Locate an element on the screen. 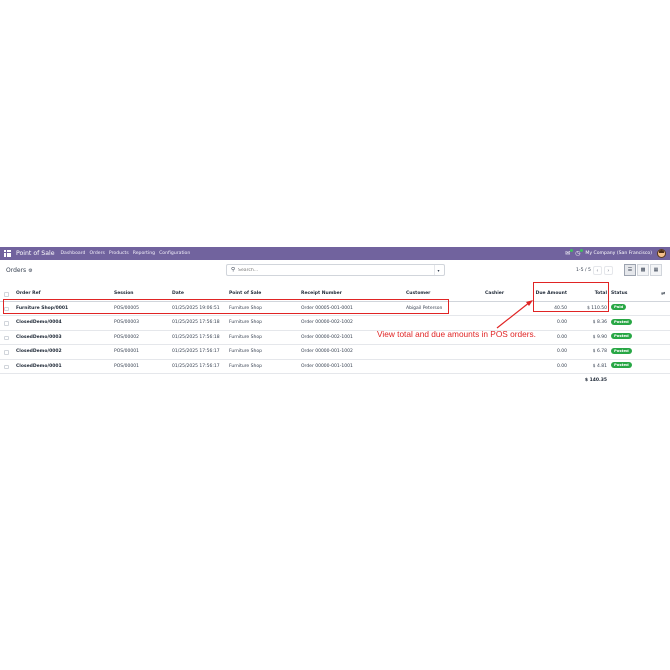  list-view-icon: ☰ is located at coordinates (630, 270).